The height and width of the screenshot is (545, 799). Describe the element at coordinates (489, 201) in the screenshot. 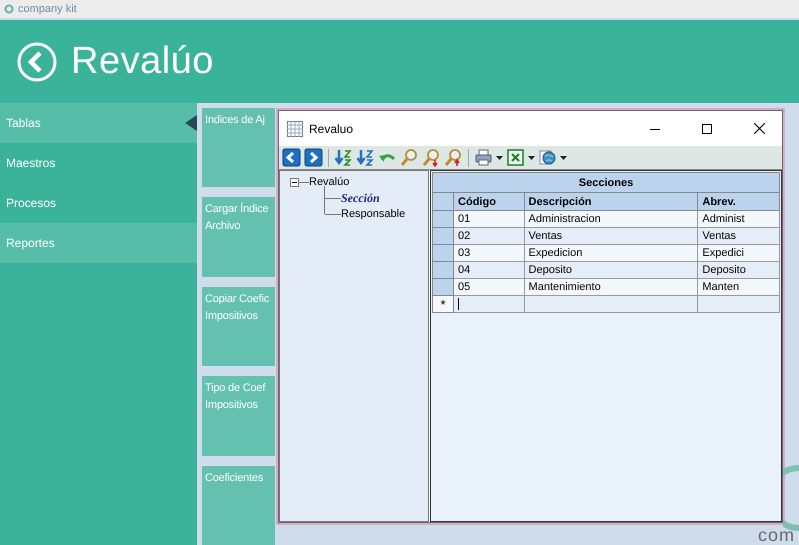

I see `column-header: Código` at that location.